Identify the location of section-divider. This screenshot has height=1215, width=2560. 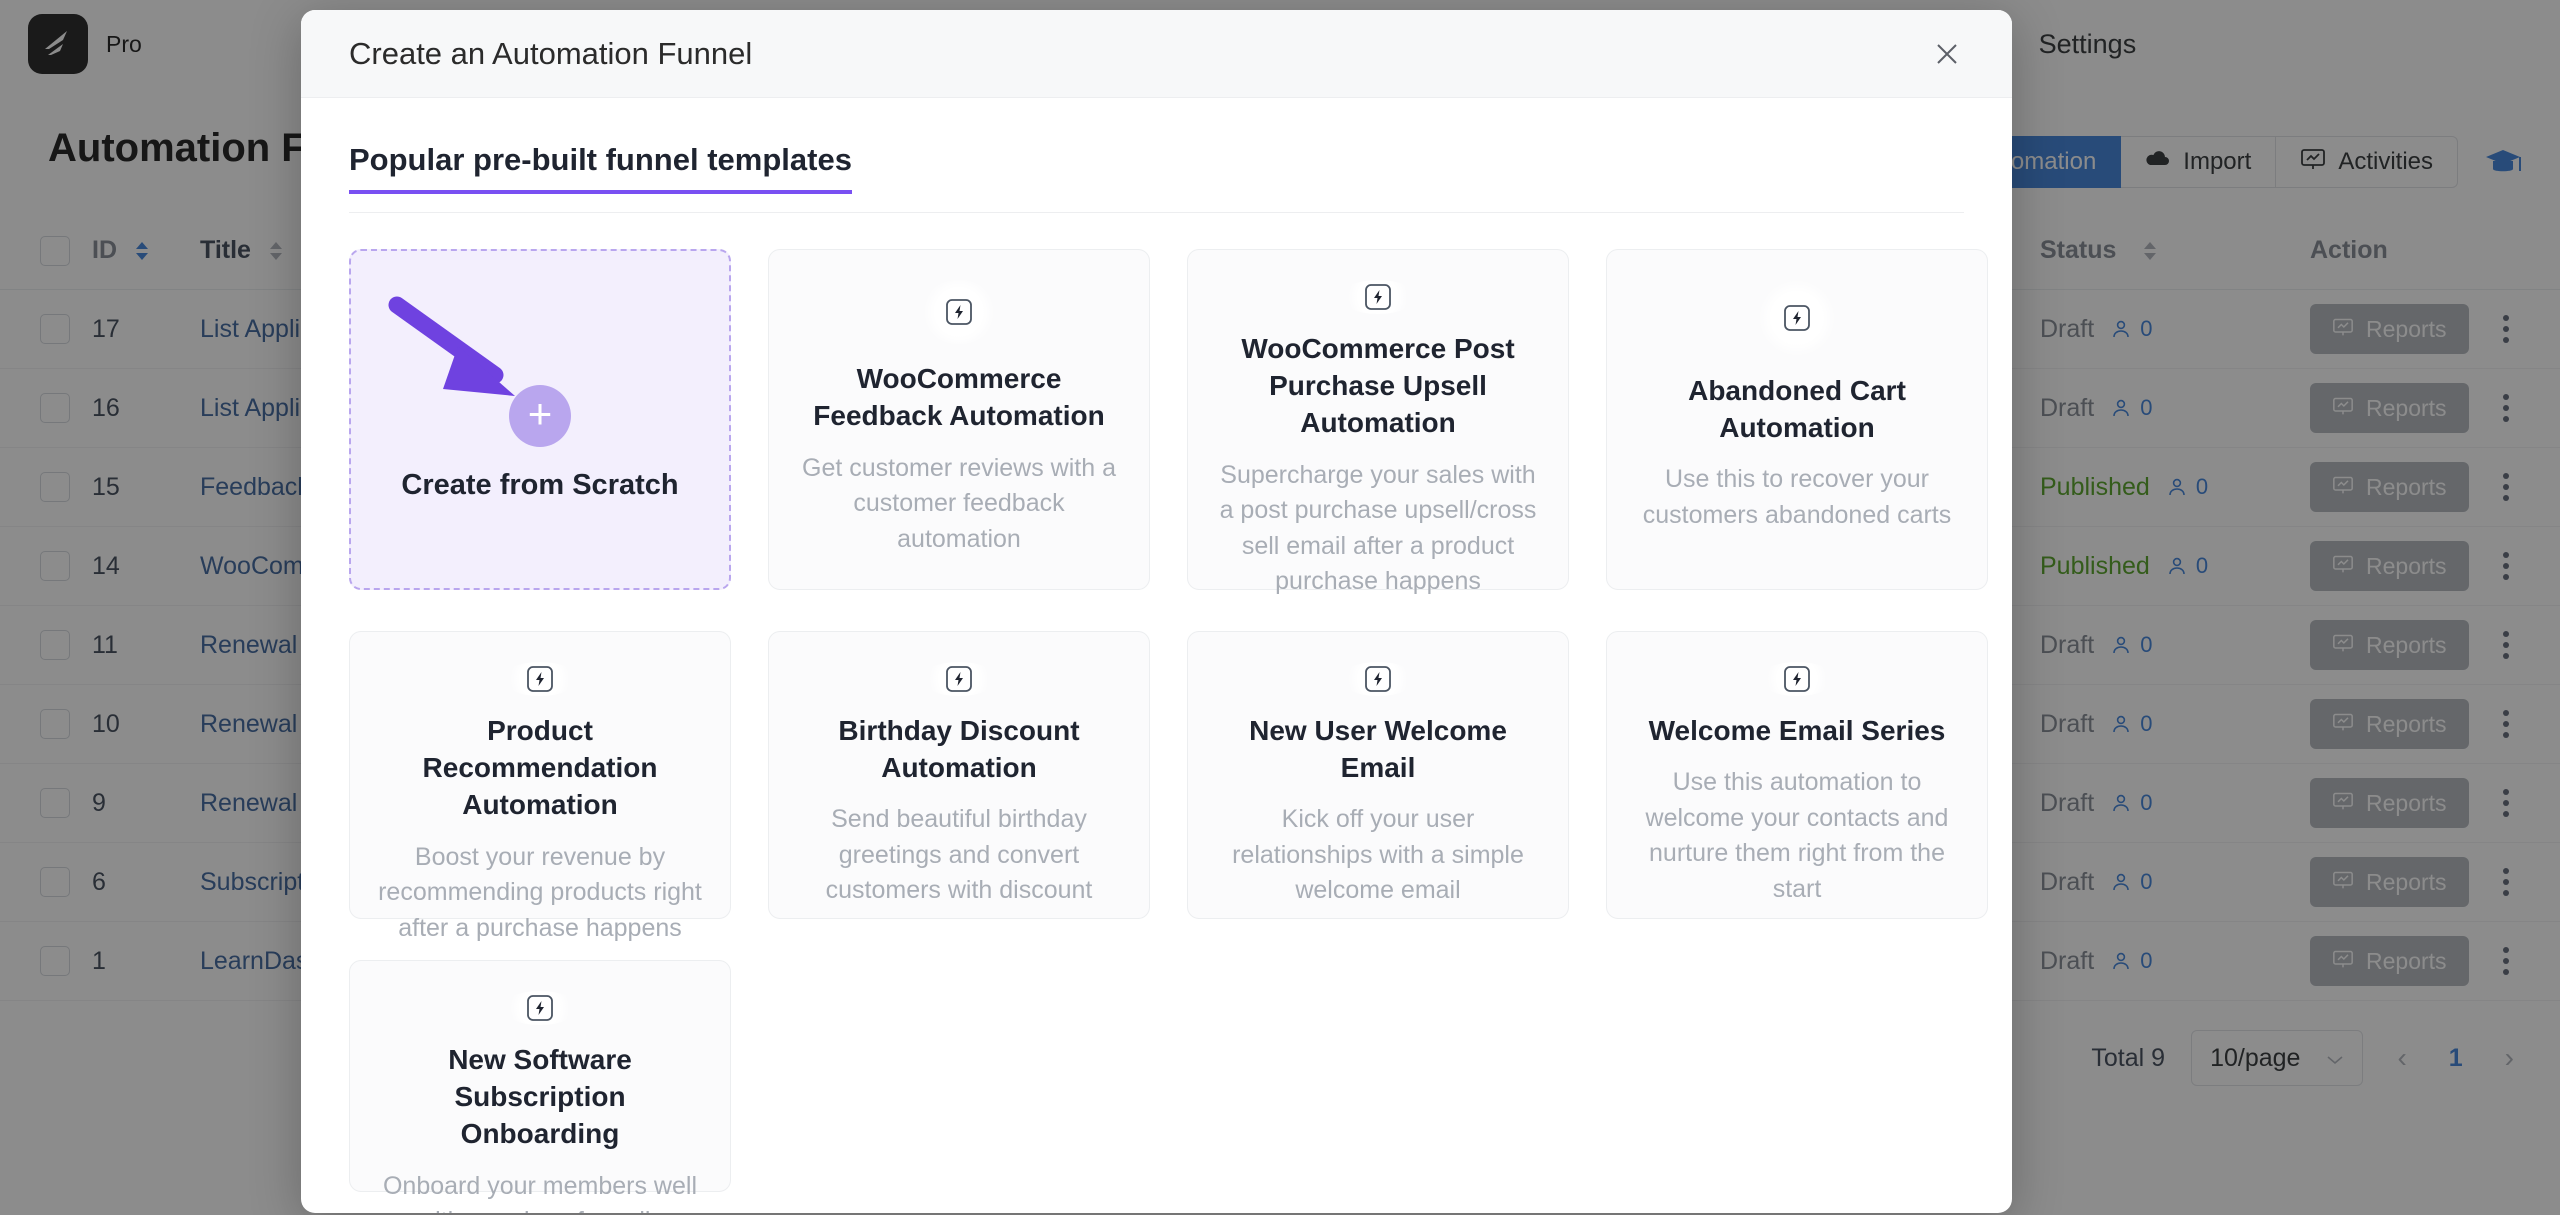
(1156, 212).